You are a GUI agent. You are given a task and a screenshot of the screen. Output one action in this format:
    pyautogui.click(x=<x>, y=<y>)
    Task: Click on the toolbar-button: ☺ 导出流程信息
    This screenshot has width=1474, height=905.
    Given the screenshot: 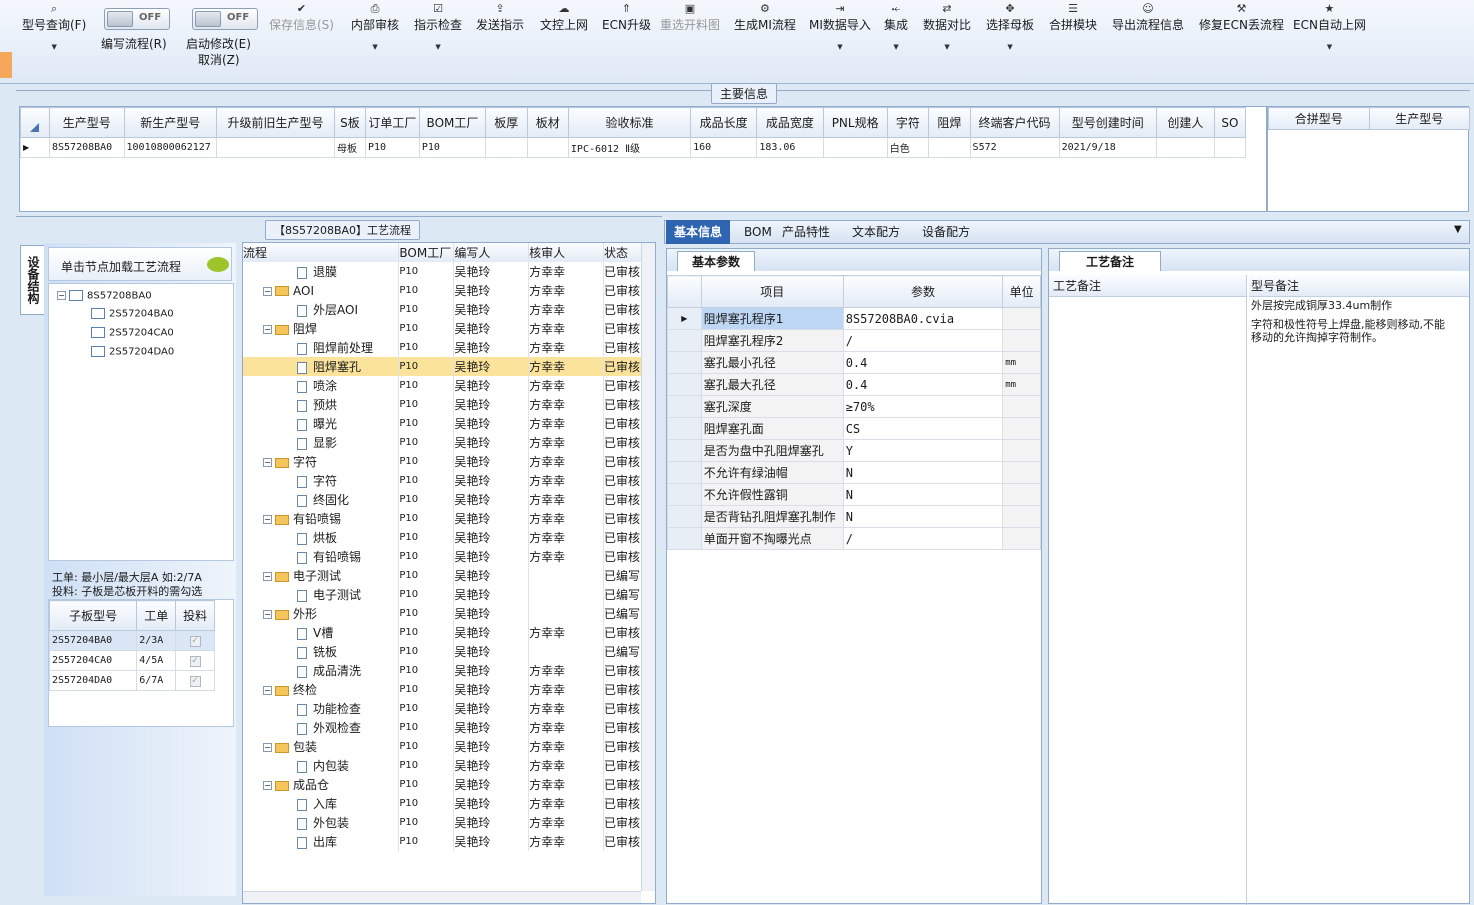 What is the action you would take?
    pyautogui.click(x=1148, y=16)
    